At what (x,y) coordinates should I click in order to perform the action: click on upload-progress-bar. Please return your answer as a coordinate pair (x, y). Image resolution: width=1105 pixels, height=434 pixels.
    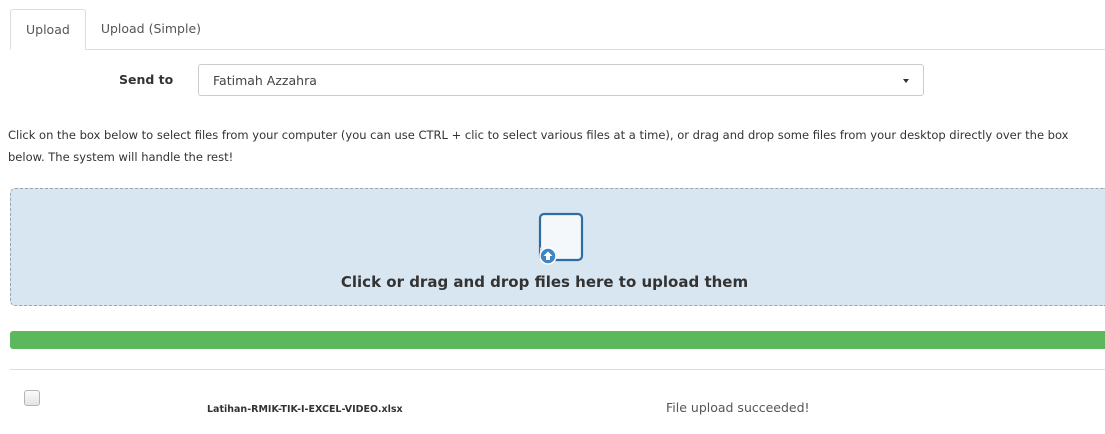
    Looking at the image, I should click on (557, 340).